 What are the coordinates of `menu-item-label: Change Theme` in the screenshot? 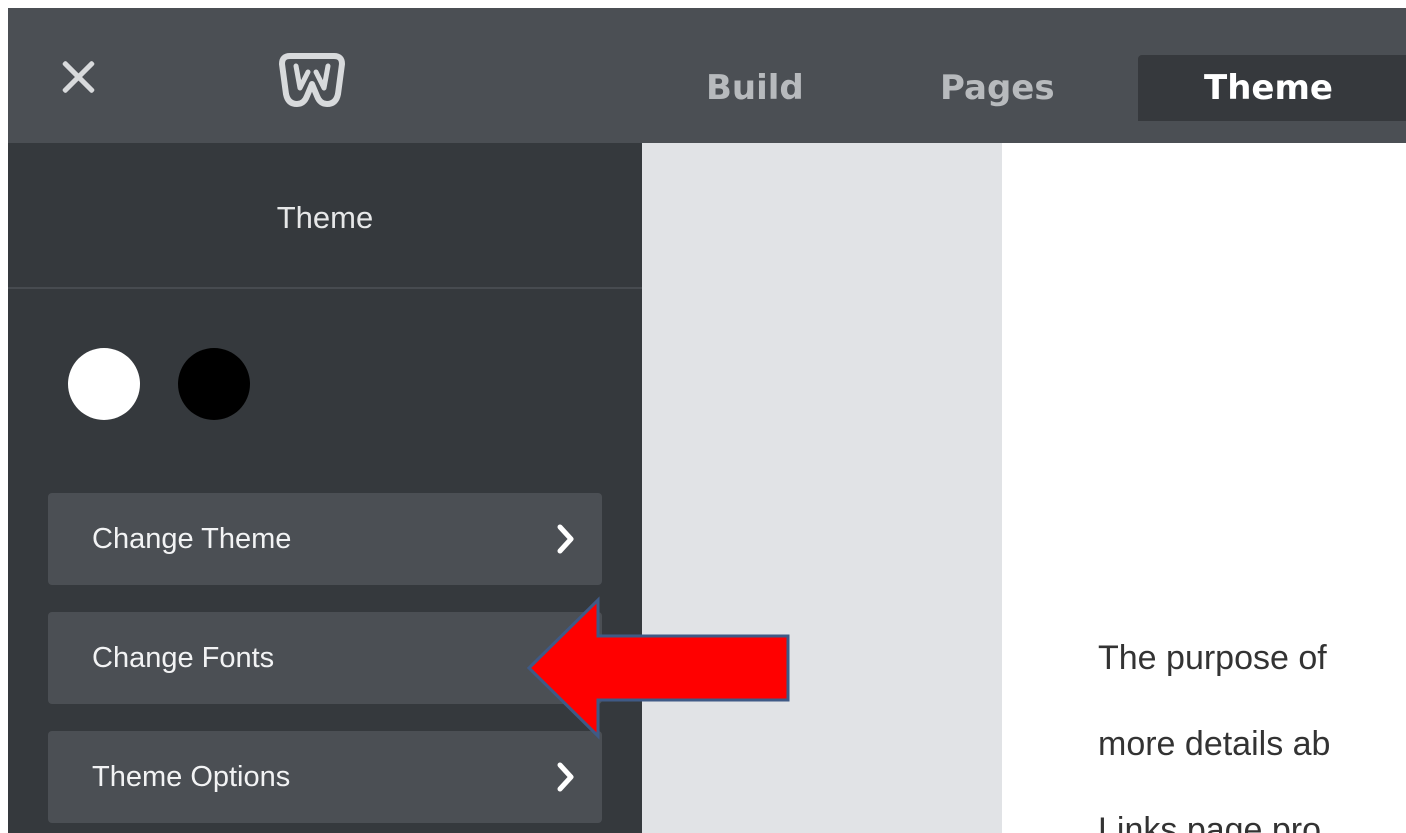 It's located at (192, 539).